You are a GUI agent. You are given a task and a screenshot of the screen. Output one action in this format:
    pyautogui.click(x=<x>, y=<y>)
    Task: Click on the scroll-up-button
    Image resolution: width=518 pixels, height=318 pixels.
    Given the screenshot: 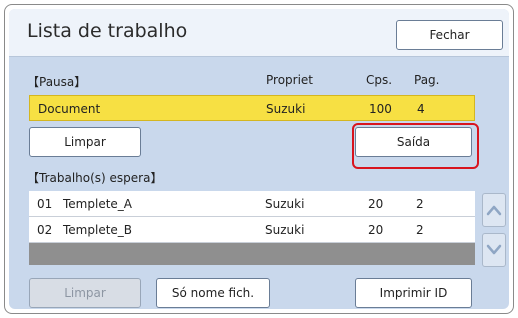 What is the action you would take?
    pyautogui.click(x=494, y=210)
    